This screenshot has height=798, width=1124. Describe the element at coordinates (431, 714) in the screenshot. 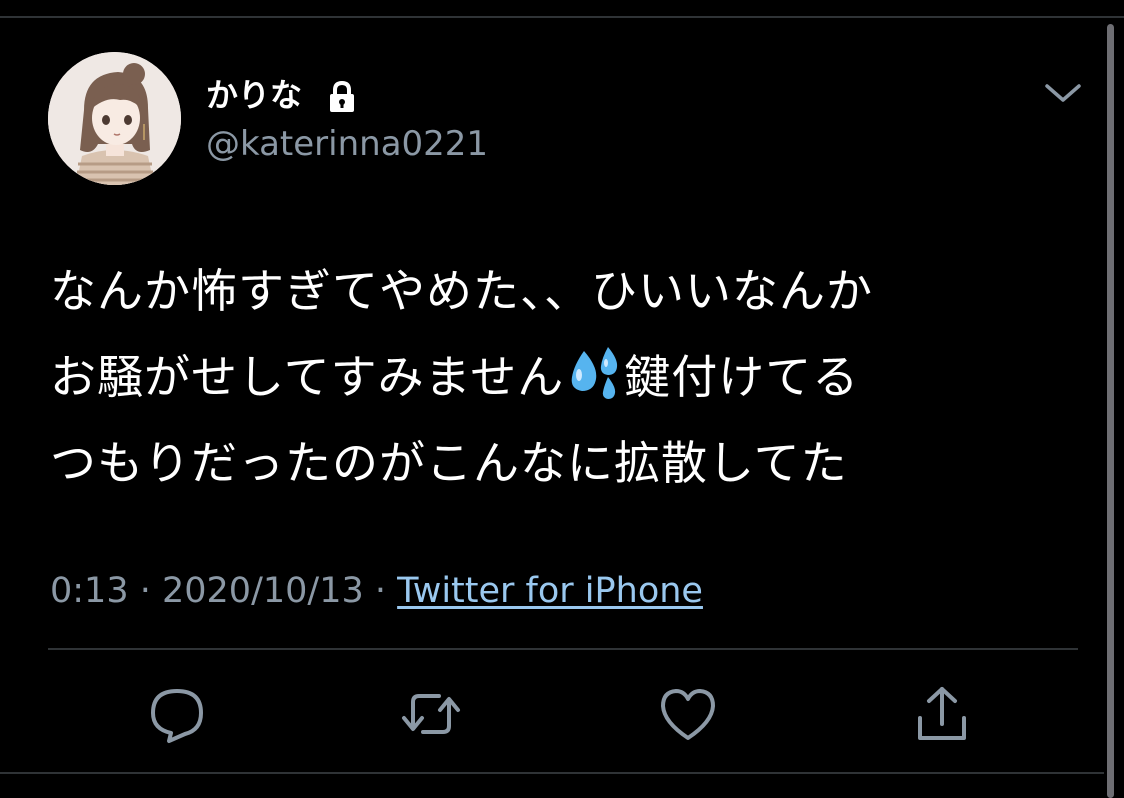

I see `retweet-icon` at that location.